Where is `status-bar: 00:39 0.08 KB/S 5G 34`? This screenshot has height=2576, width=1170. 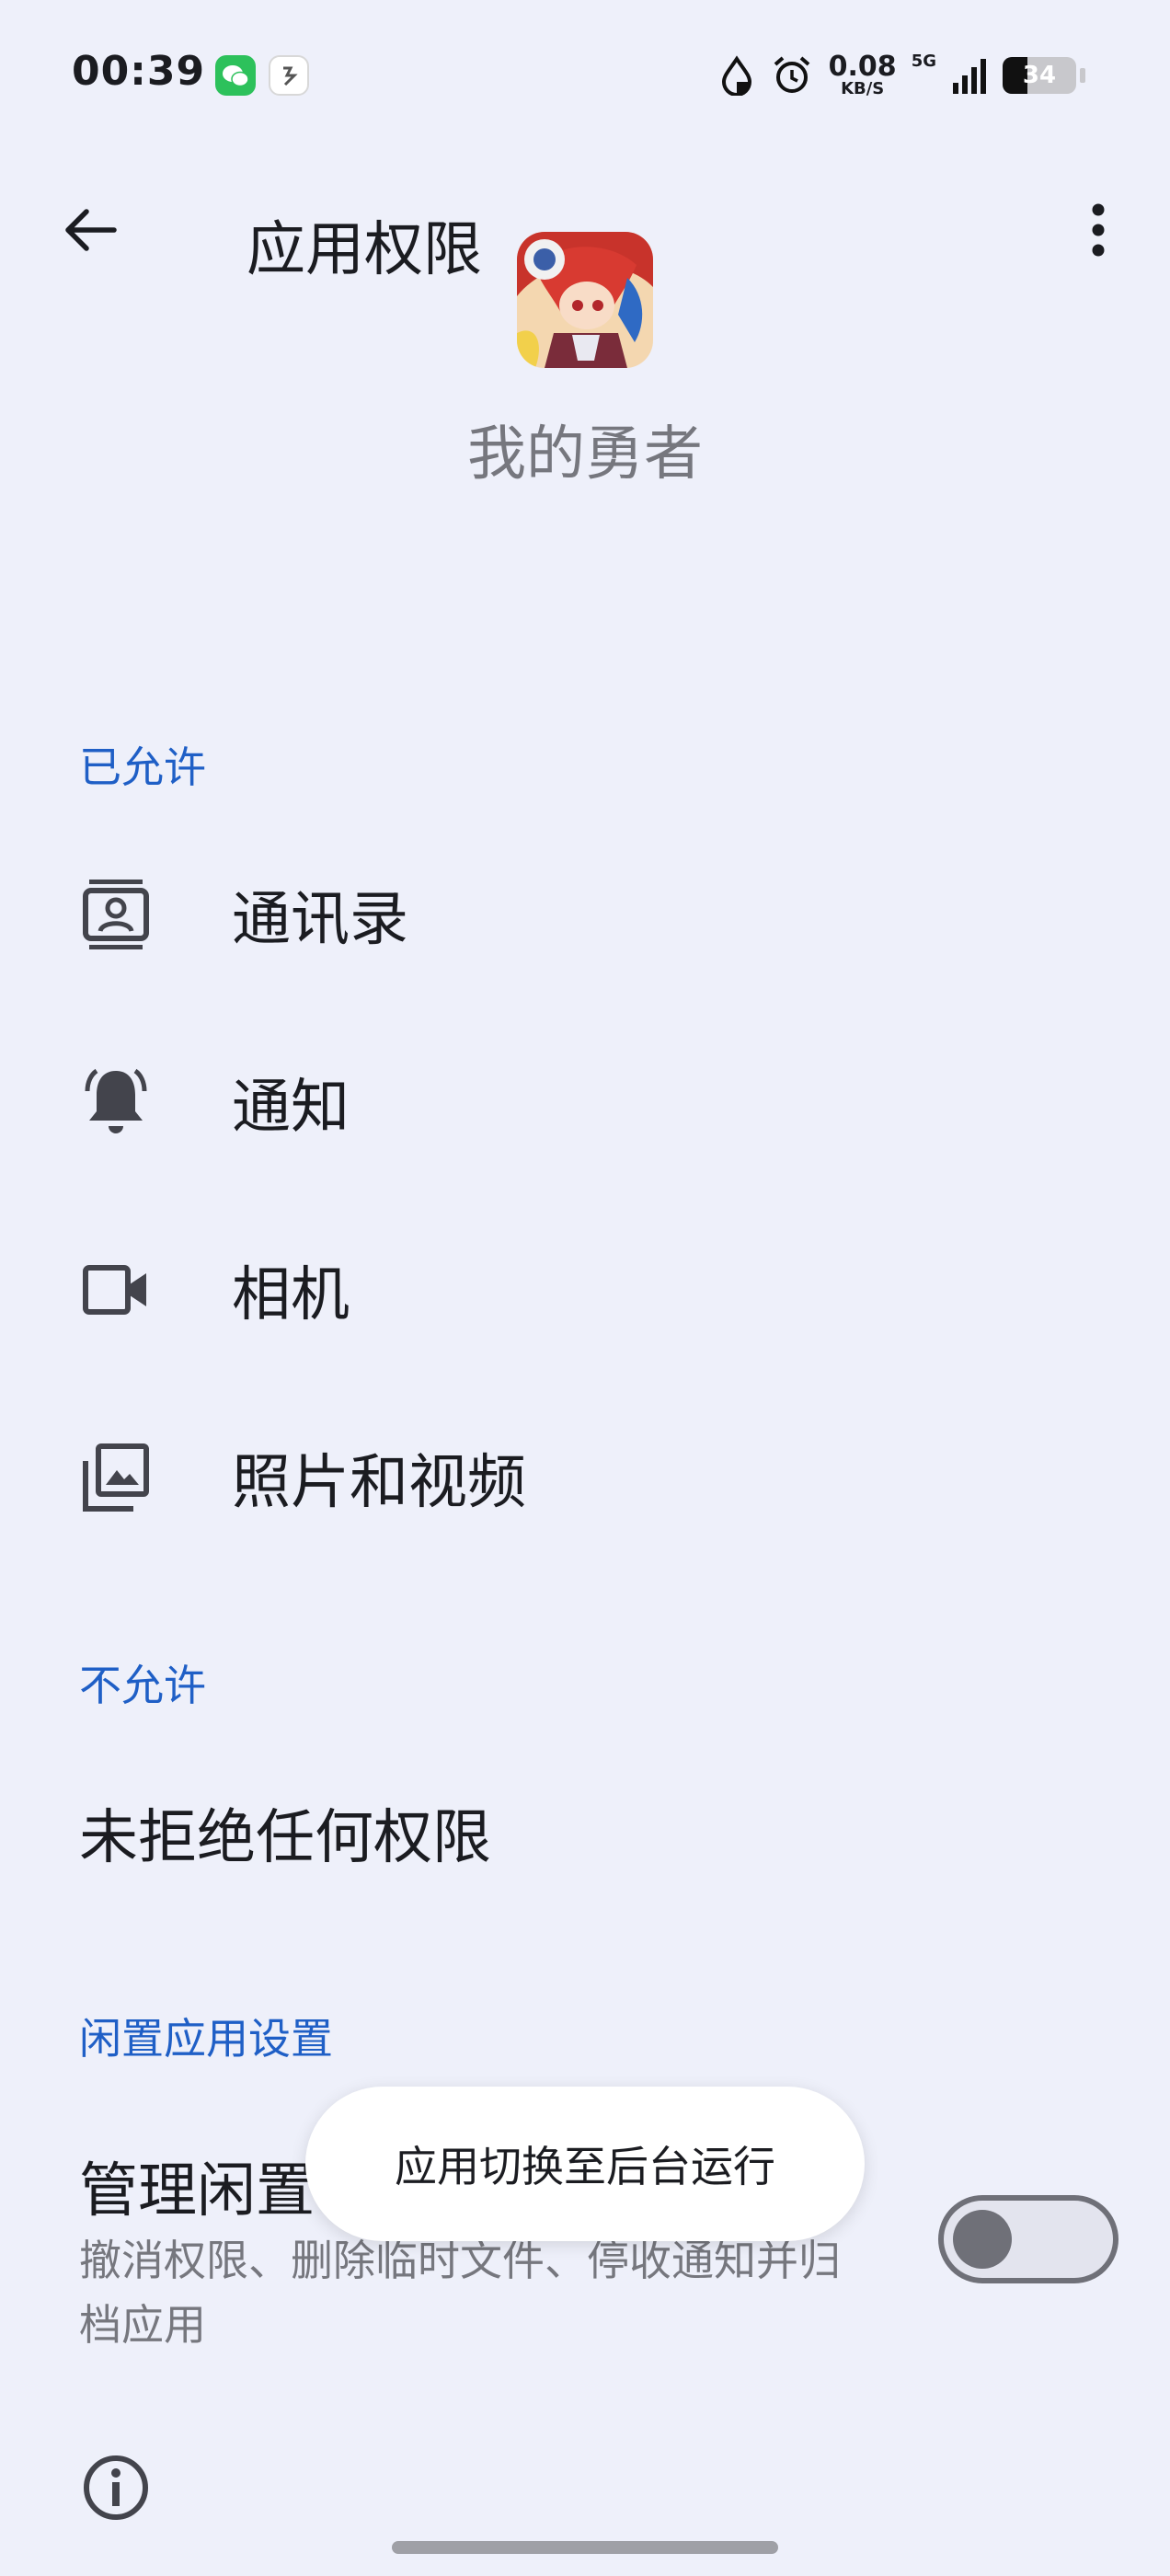 status-bar: 00:39 0.08 KB/S 5G 34 is located at coordinates (585, 73).